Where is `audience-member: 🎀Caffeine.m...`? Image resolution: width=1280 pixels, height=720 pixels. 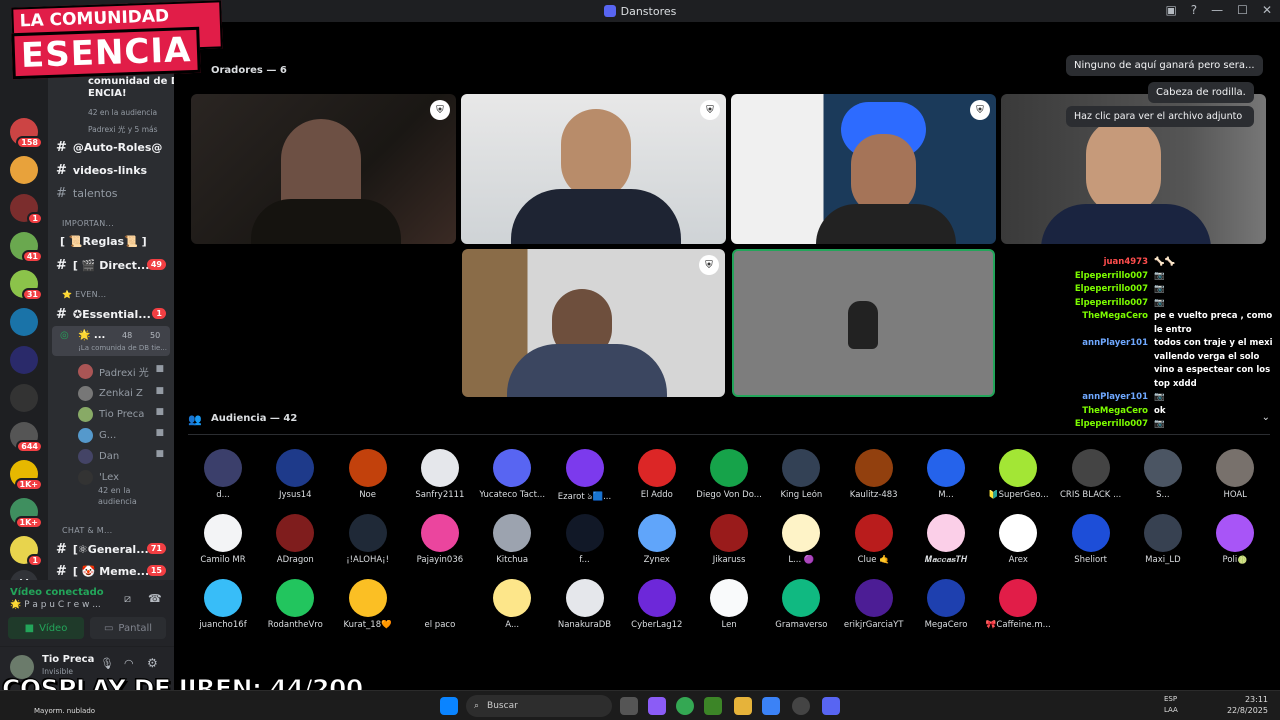 audience-member: 🎀Caffeine.m... is located at coordinates (1018, 604).